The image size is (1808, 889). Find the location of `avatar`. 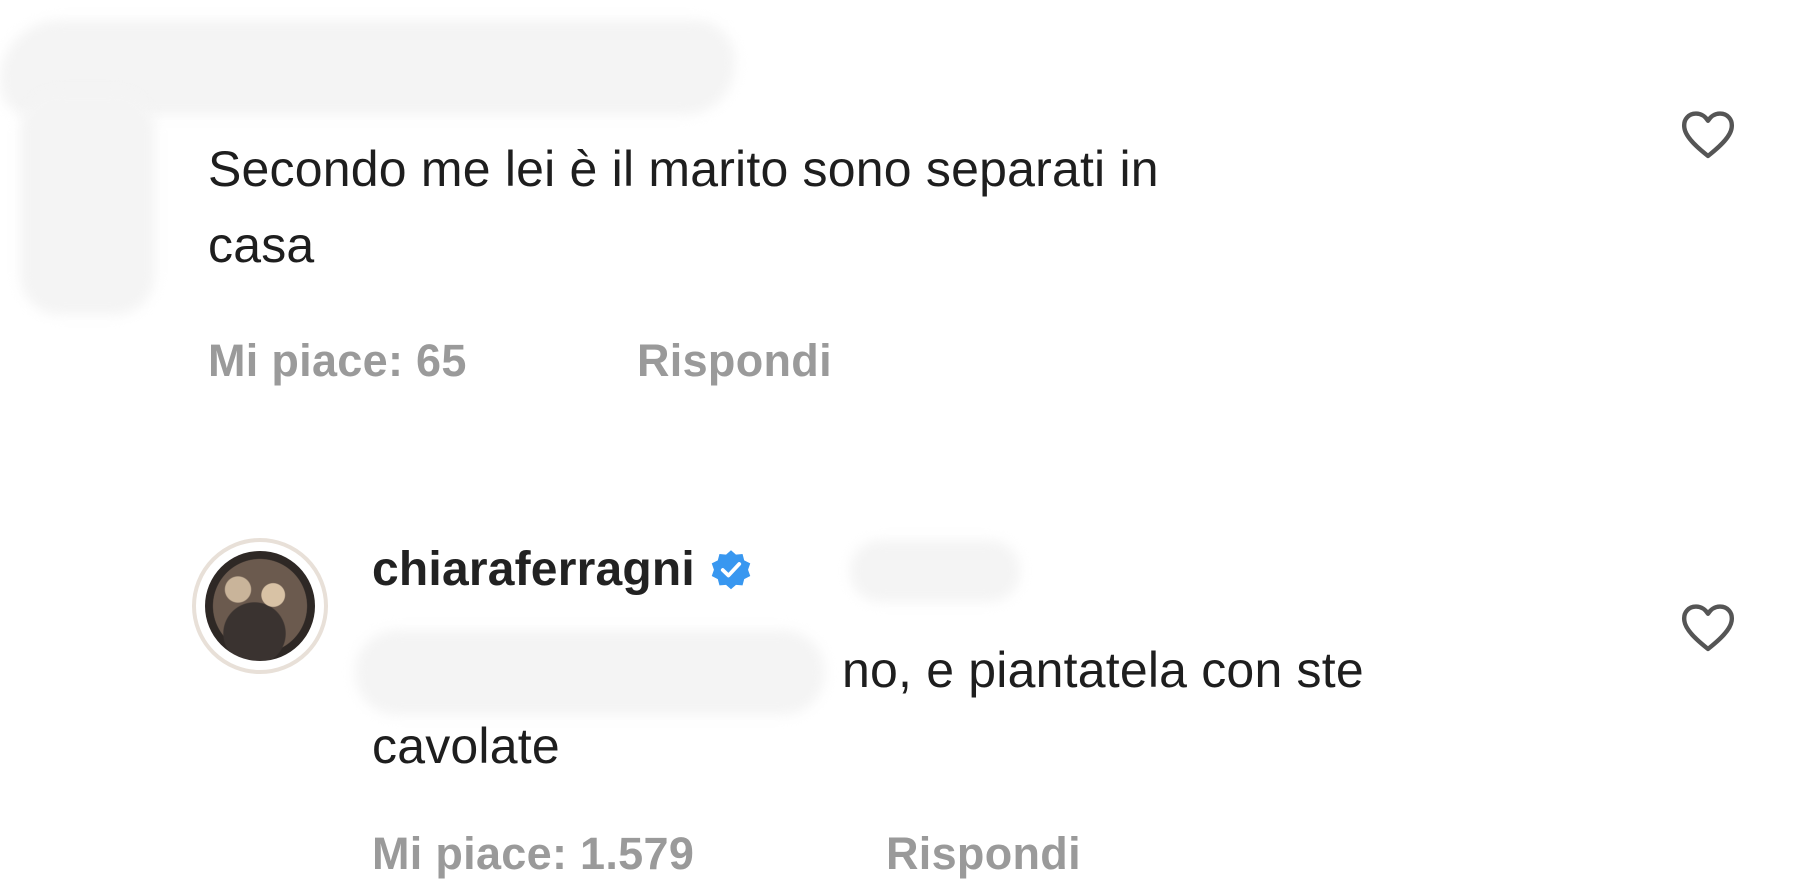

avatar is located at coordinates (260, 606).